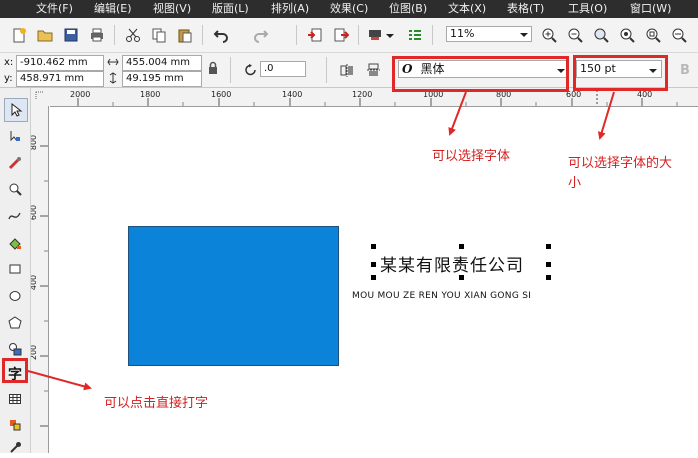 This screenshot has width=698, height=458. I want to click on annotation-font-size-line1: 可以选择字体的大, so click(620, 163).